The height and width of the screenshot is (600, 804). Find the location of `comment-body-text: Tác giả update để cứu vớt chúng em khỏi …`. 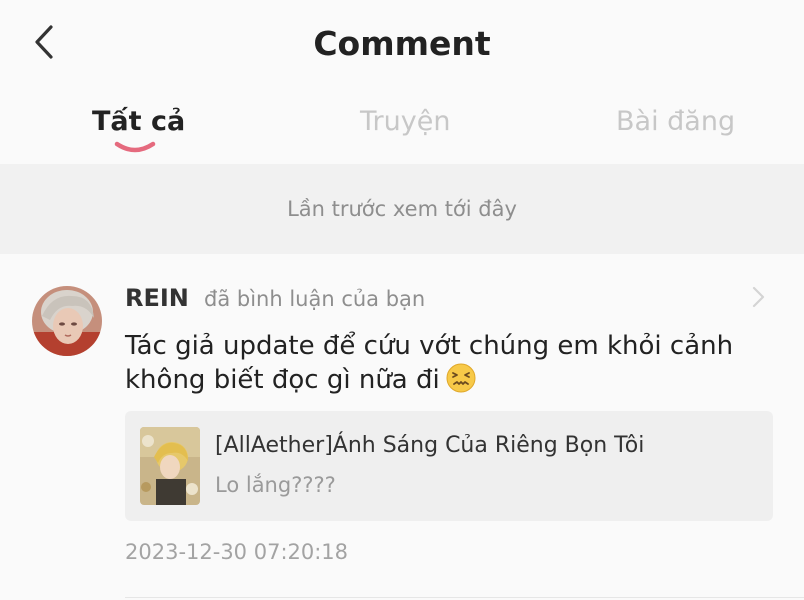

comment-body-text: Tác giả update để cứu vớt chúng em khỏi … is located at coordinates (429, 363).